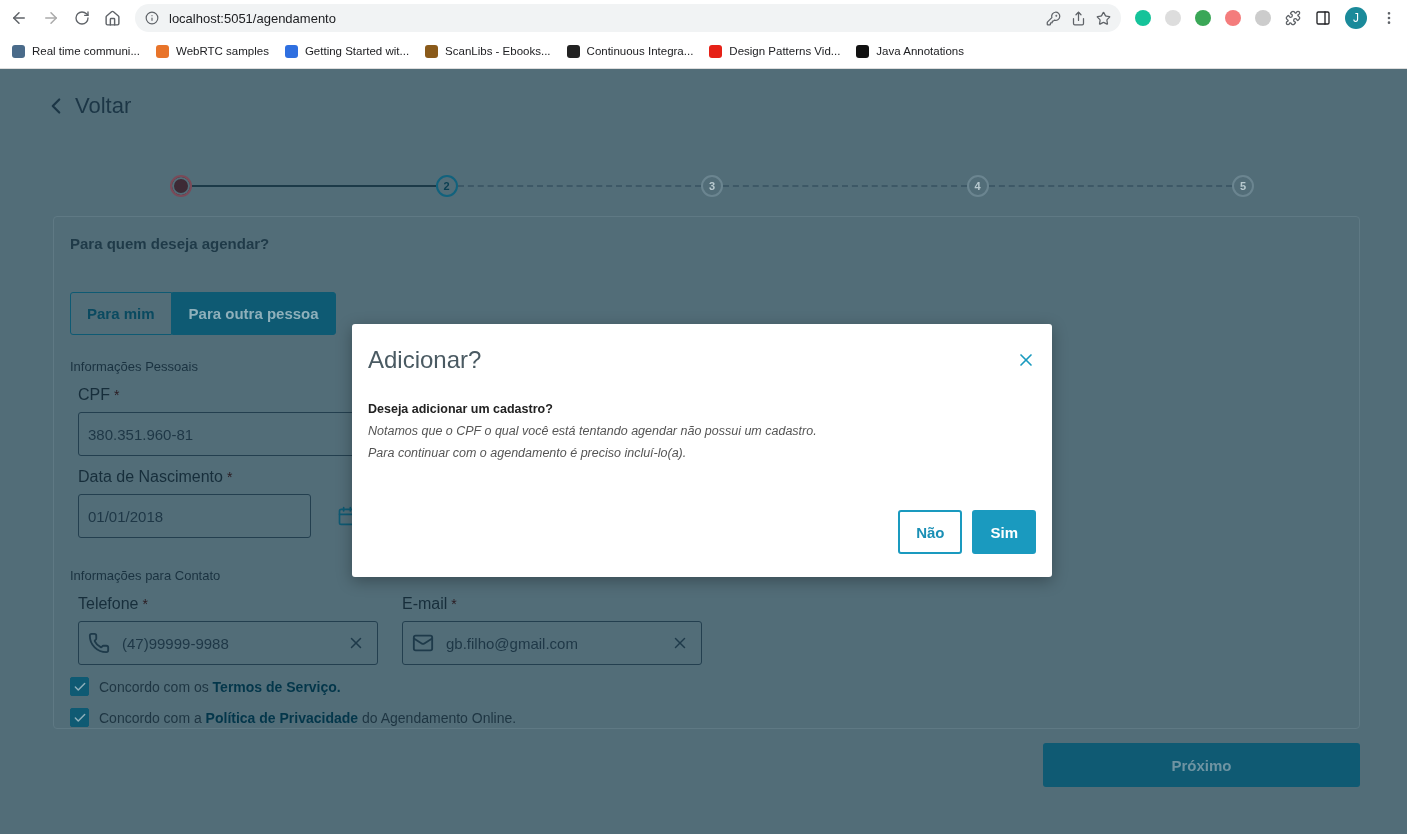 This screenshot has width=1407, height=834. Describe the element at coordinates (253, 313) in the screenshot. I see `recipient-tab: Para outra pessoa` at that location.